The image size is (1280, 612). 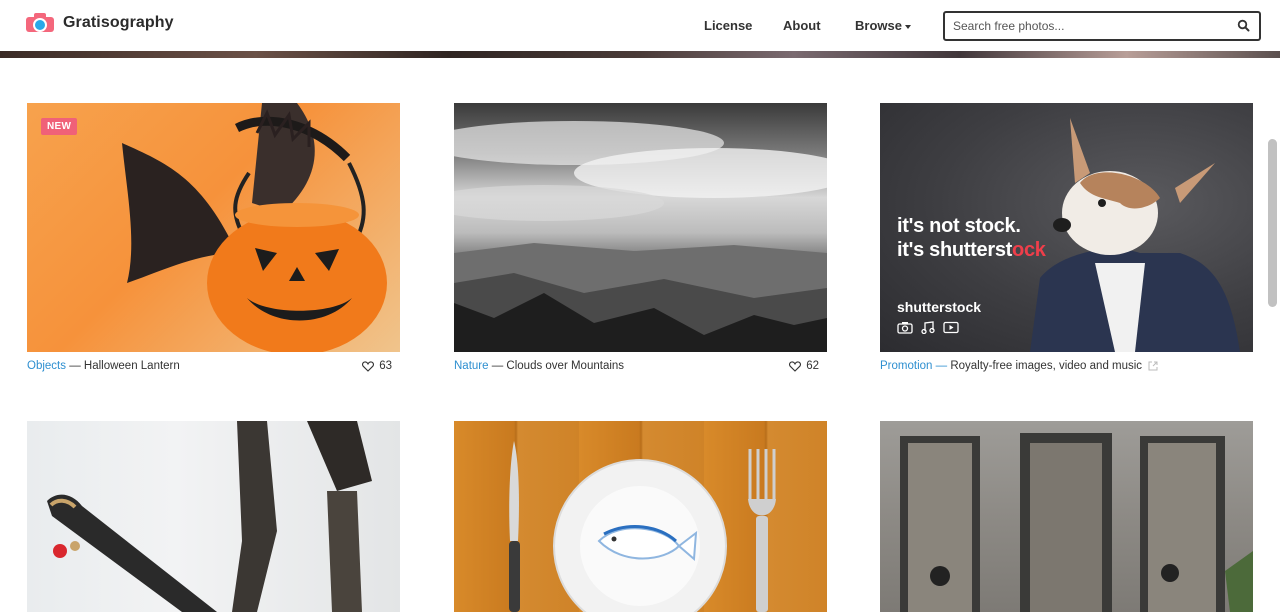 I want to click on promo-title: Royalty-free images, video and music, so click(x=1046, y=366).